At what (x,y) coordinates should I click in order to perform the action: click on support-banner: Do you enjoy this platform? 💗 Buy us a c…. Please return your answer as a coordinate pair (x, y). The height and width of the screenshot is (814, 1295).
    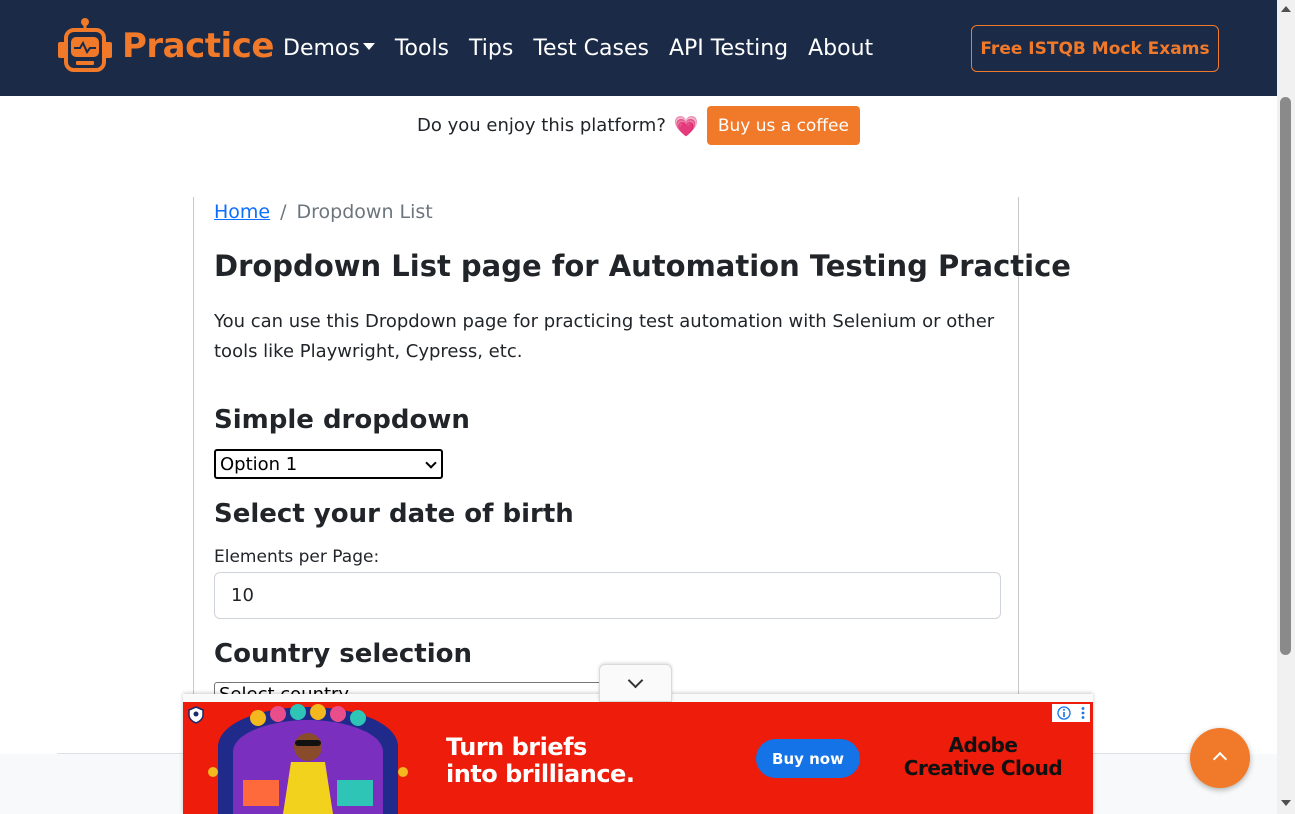
    Looking at the image, I should click on (638, 125).